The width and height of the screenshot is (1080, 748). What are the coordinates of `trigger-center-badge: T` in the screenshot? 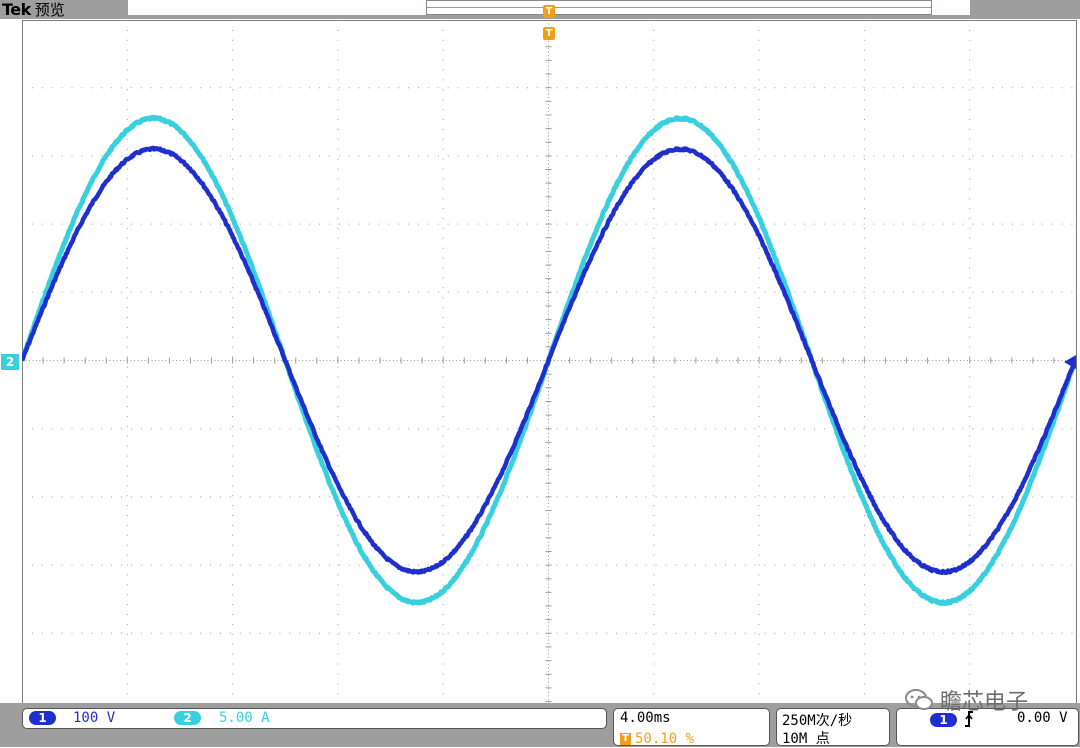 It's located at (549, 33).